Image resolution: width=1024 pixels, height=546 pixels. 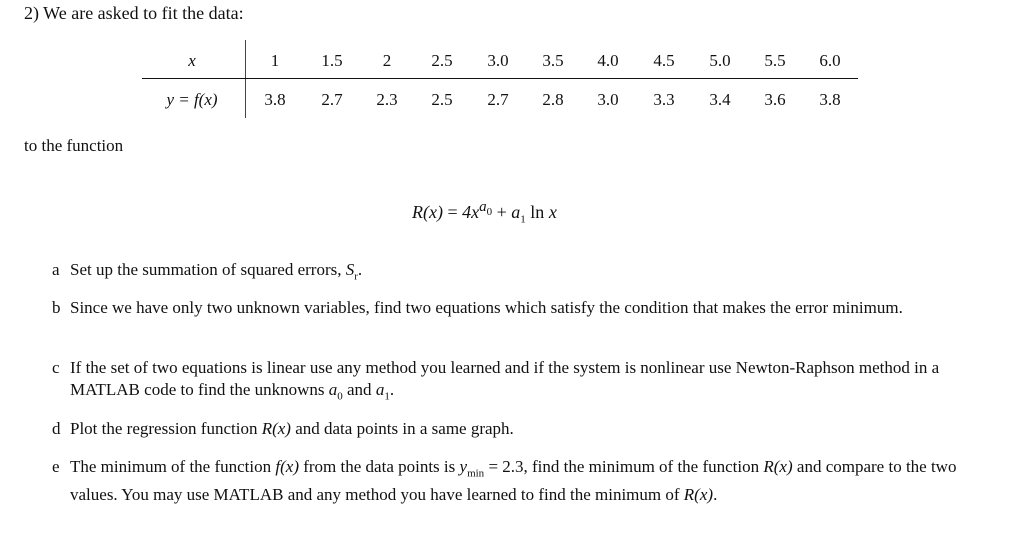 I want to click on task-text: The minimum of the function, so click(x=173, y=466).